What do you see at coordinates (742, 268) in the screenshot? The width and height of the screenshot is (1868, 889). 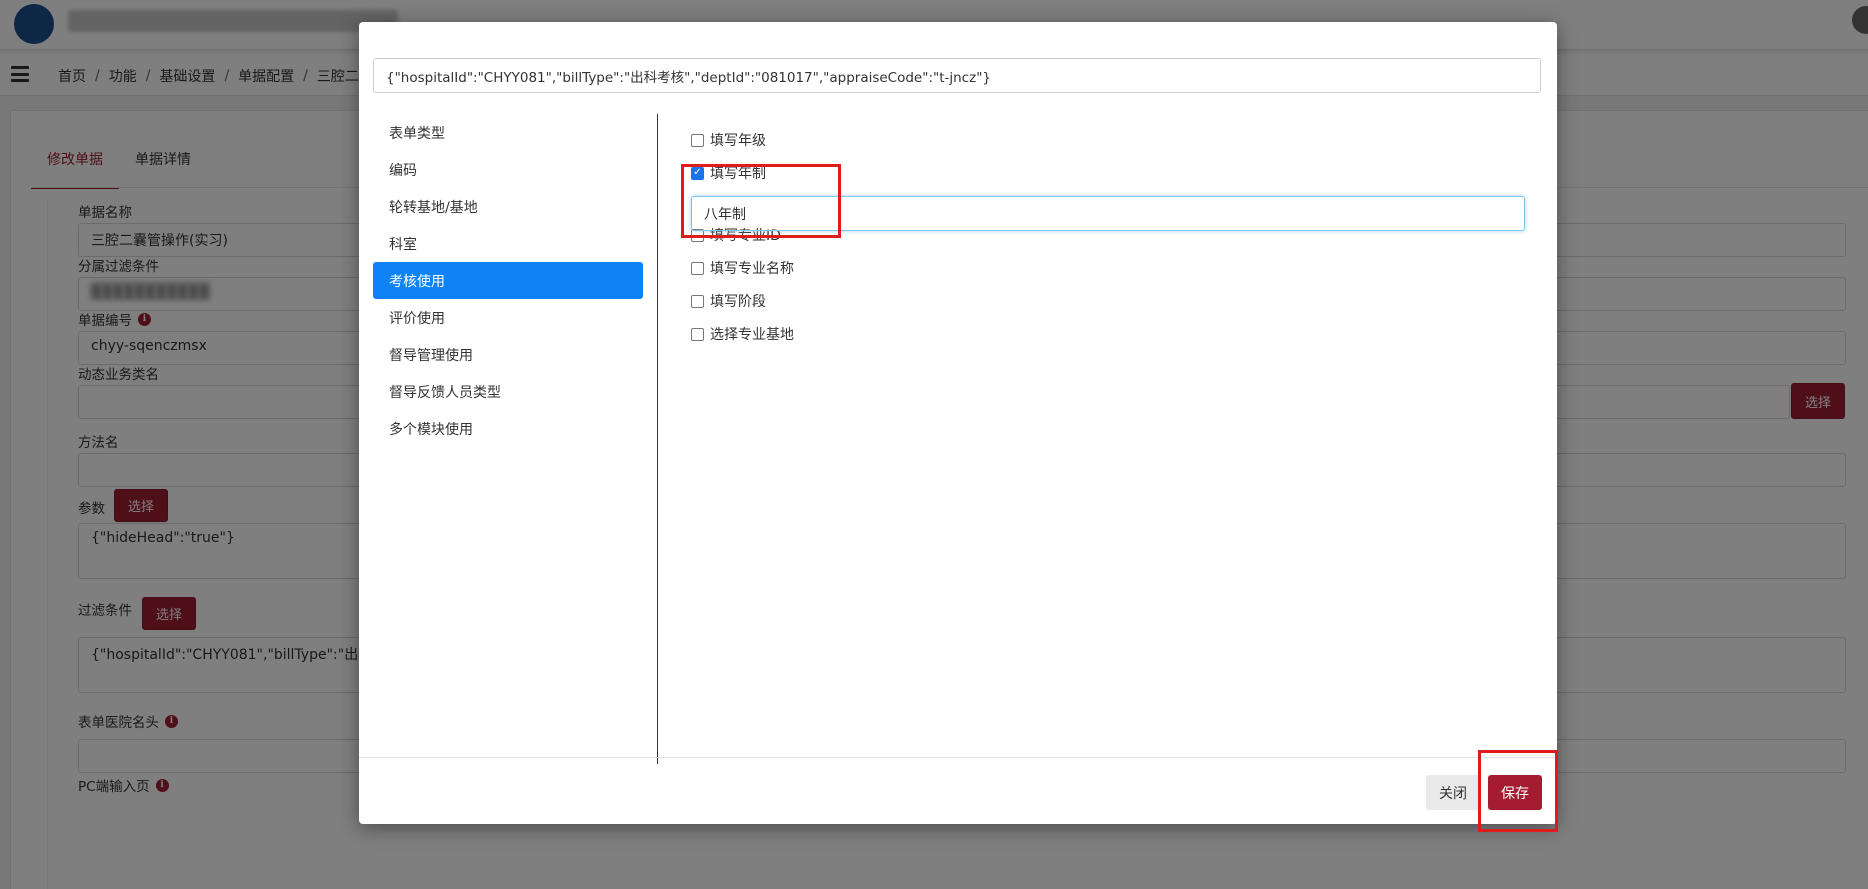 I see `option-major-name: 填写专业名称` at bounding box center [742, 268].